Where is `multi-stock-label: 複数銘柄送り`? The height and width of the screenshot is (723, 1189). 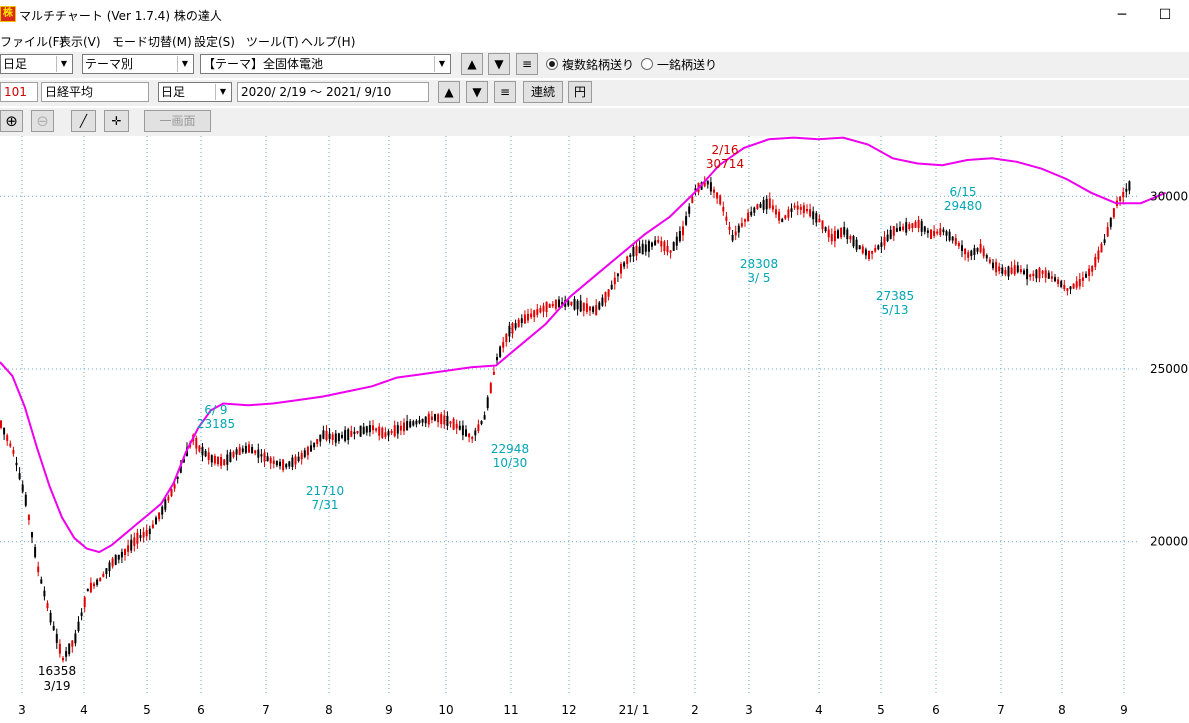 multi-stock-label: 複数銘柄送り is located at coordinates (598, 65).